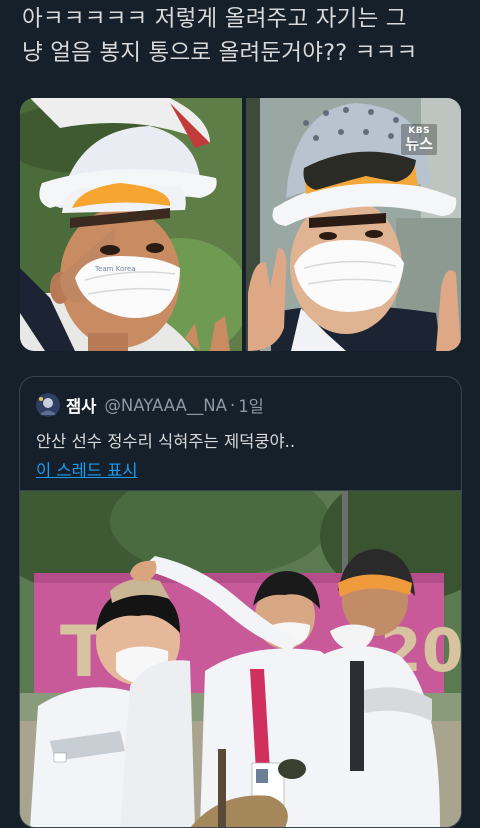 This screenshot has height=828, width=480. Describe the element at coordinates (419, 144) in the screenshot. I see `kbs-watermark-bottom: 뉴스` at that location.